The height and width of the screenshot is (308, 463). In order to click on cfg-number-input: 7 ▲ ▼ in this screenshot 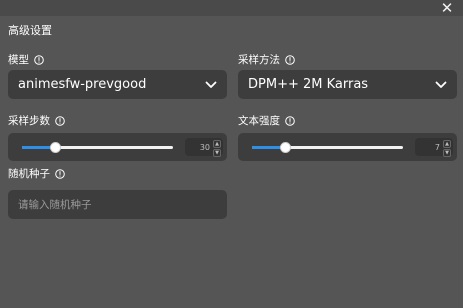, I will do `click(434, 147)`.